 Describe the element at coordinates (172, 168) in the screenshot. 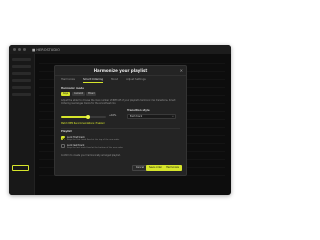

I see `harmonize-button: Harmonize` at that location.